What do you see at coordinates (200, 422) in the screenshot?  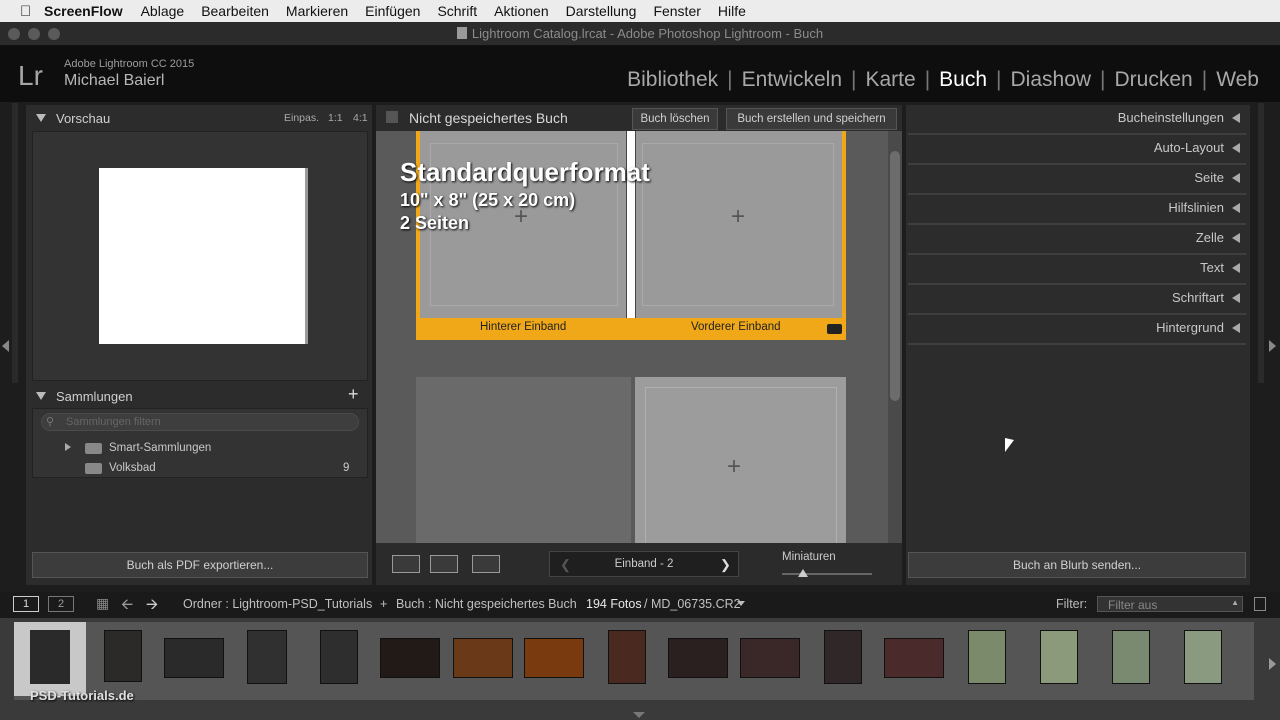 I see `collections-search-input: ⚲ Sammlungen filtern` at bounding box center [200, 422].